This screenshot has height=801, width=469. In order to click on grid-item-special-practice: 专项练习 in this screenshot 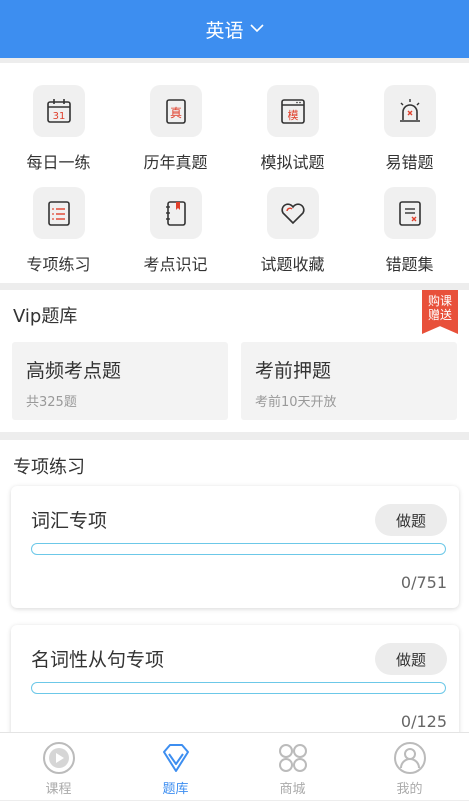, I will do `click(58, 231)`.